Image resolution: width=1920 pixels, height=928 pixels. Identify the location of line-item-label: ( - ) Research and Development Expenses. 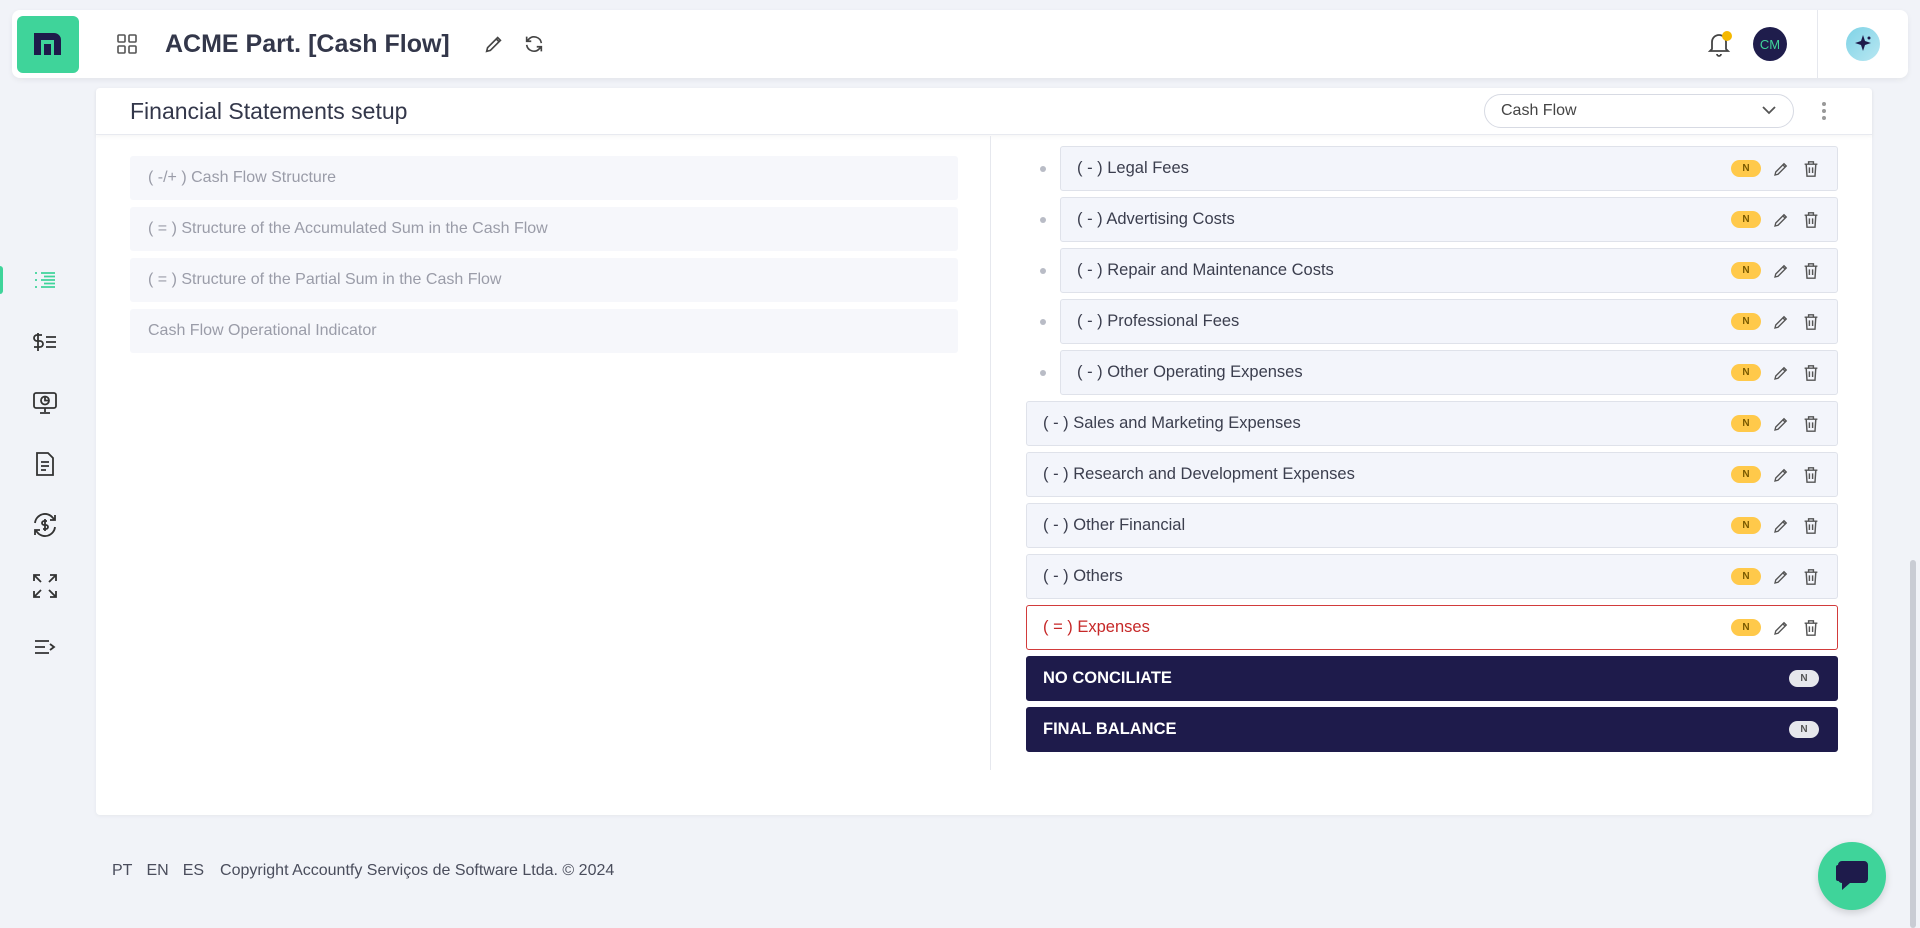
(1199, 474).